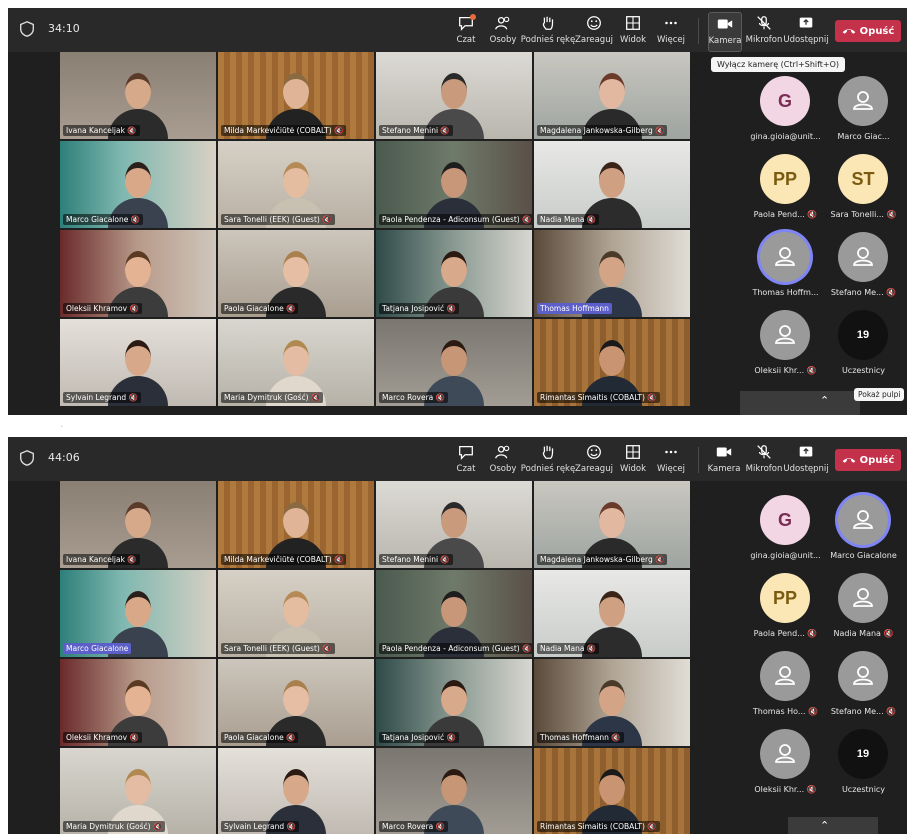  I want to click on participant-card: Marco Giacalone, so click(863, 535).